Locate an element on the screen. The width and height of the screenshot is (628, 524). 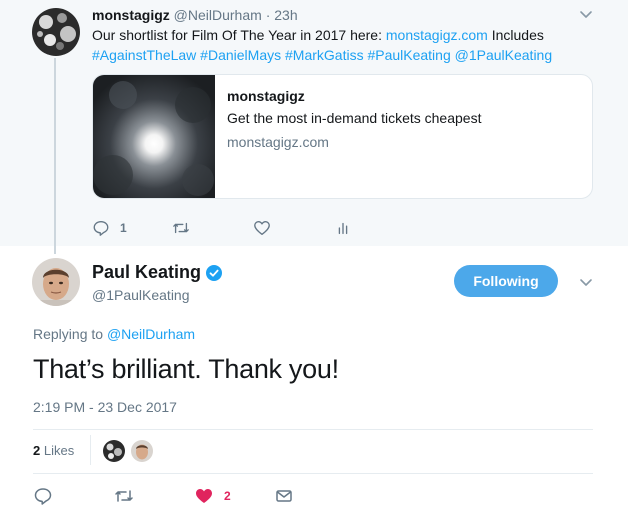
like-count: 2 is located at coordinates (227, 496).